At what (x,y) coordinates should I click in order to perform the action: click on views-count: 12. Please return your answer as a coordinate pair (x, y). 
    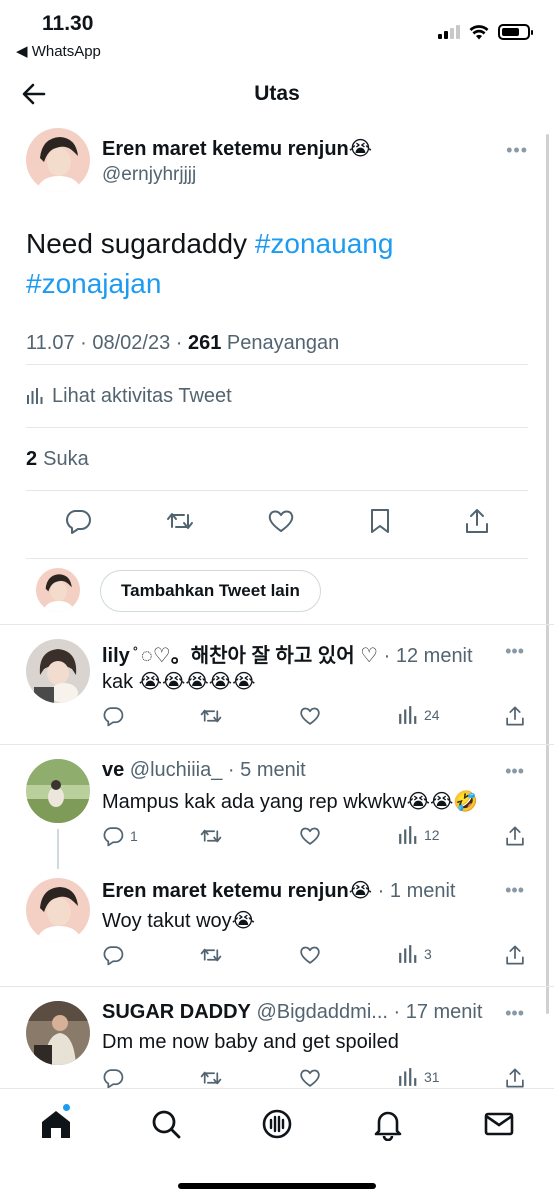
    Looking at the image, I should click on (432, 835).